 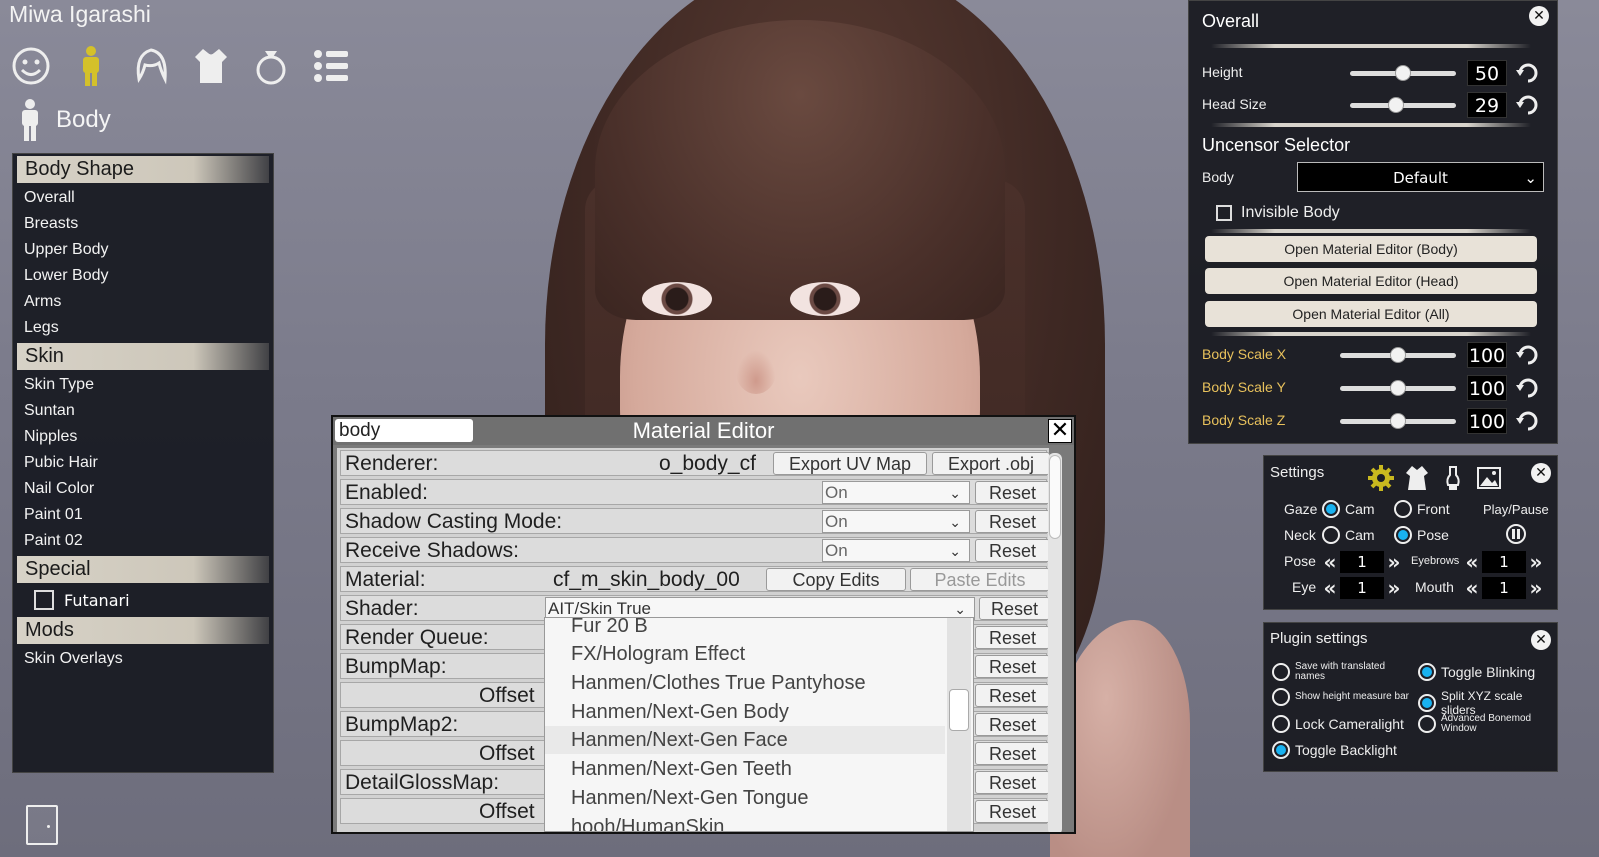 I want to click on list-icon, so click(x=331, y=66).